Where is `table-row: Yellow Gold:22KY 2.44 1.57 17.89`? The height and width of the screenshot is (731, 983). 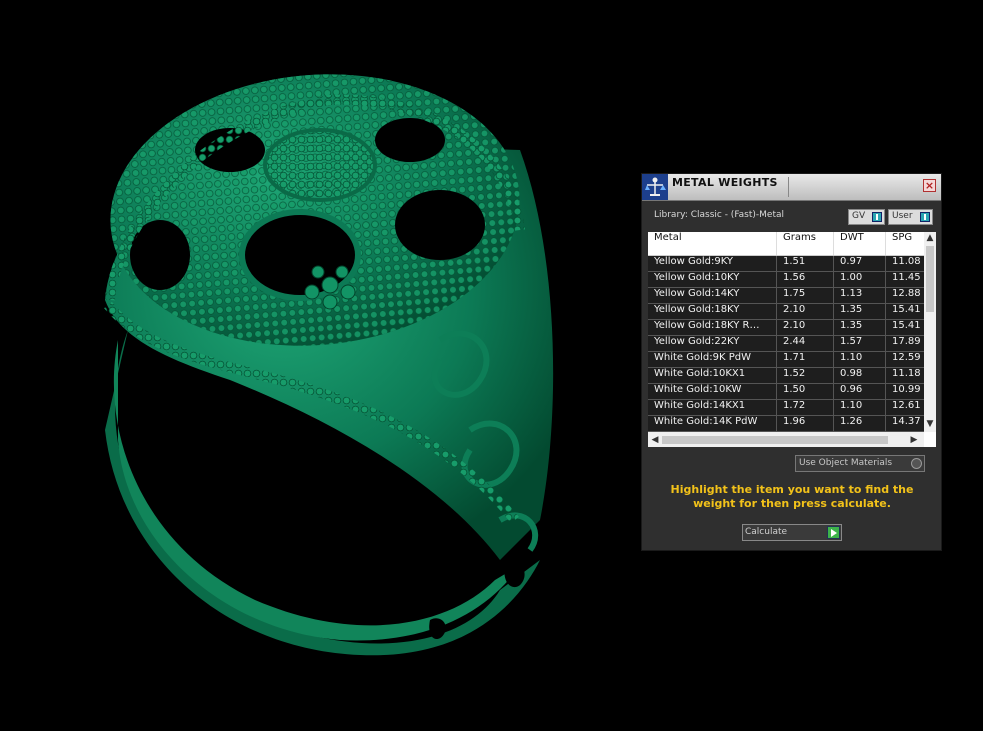 table-row: Yellow Gold:22KY 2.44 1.57 17.89 is located at coordinates (787, 344).